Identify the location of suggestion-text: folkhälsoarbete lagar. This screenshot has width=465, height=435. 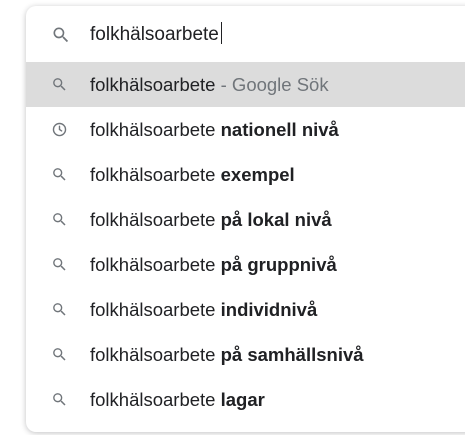
(177, 400).